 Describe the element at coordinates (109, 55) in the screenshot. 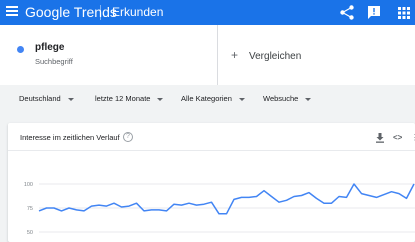

I see `search-term-card: pflege Suchbegriff` at that location.